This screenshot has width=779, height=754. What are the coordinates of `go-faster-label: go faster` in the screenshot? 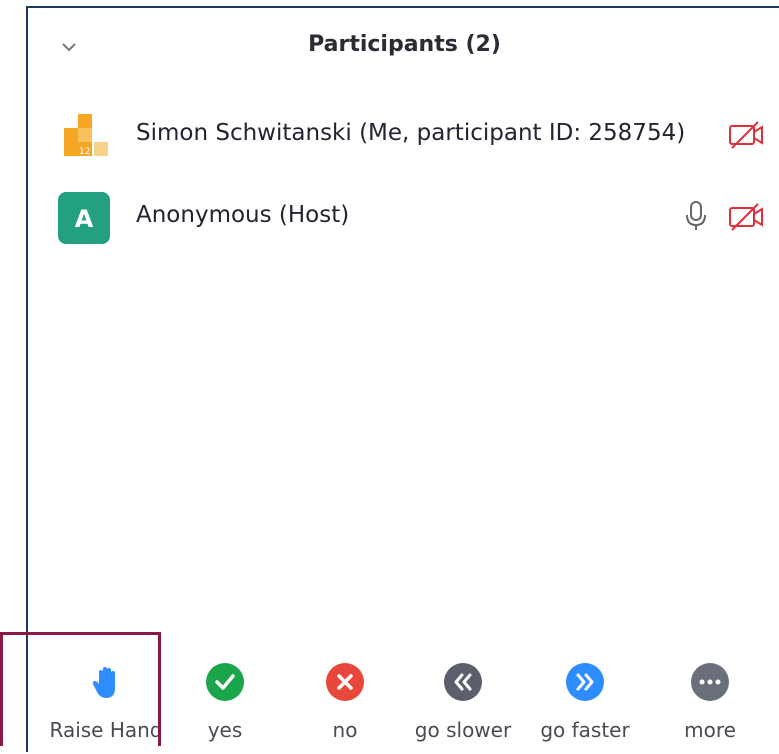 It's located at (585, 730).